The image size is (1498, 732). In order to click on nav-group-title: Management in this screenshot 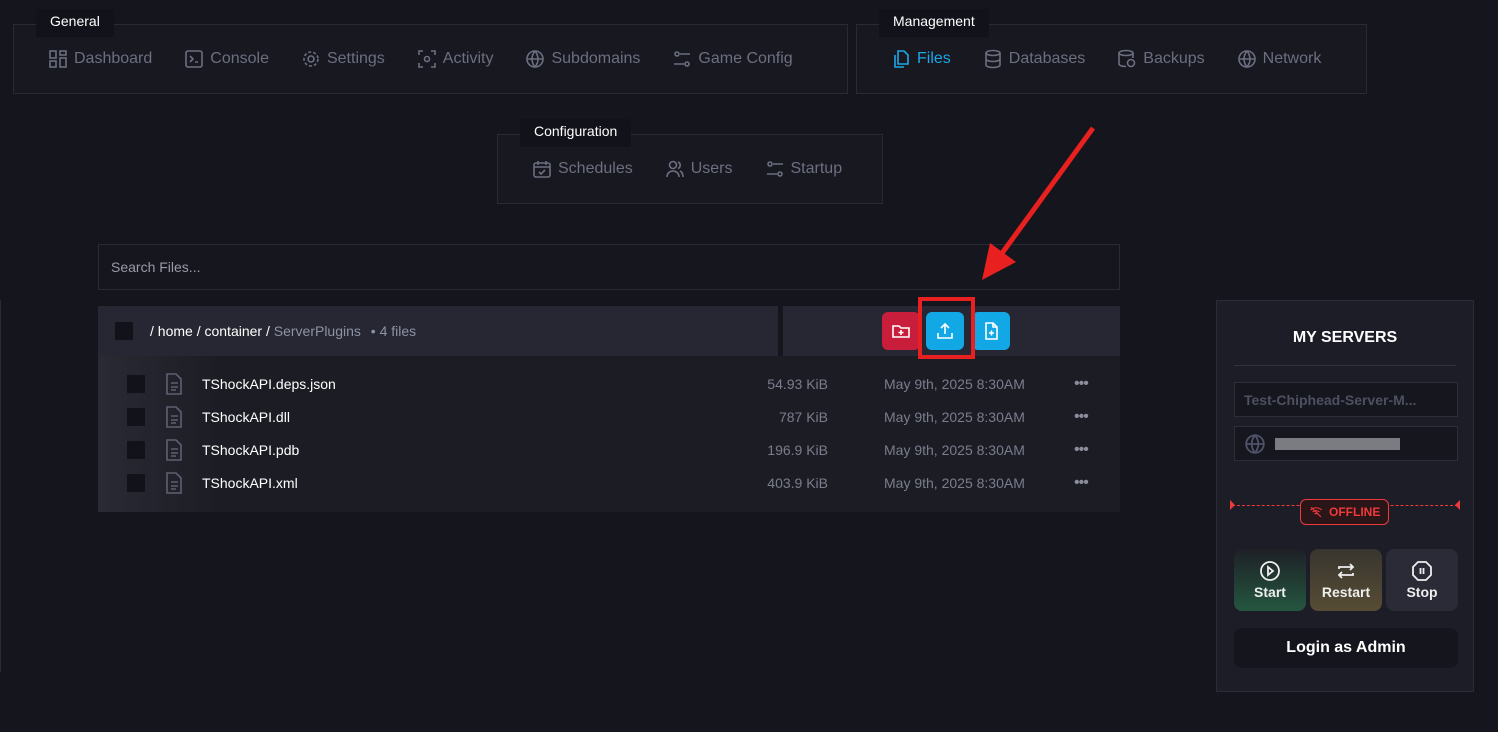, I will do `click(934, 23)`.